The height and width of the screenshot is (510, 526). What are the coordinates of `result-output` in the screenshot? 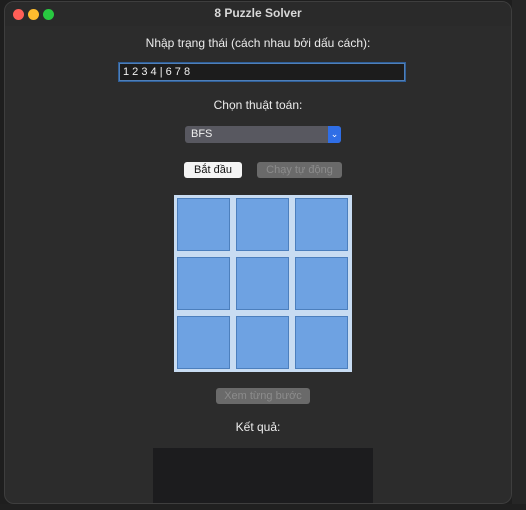 It's located at (263, 475).